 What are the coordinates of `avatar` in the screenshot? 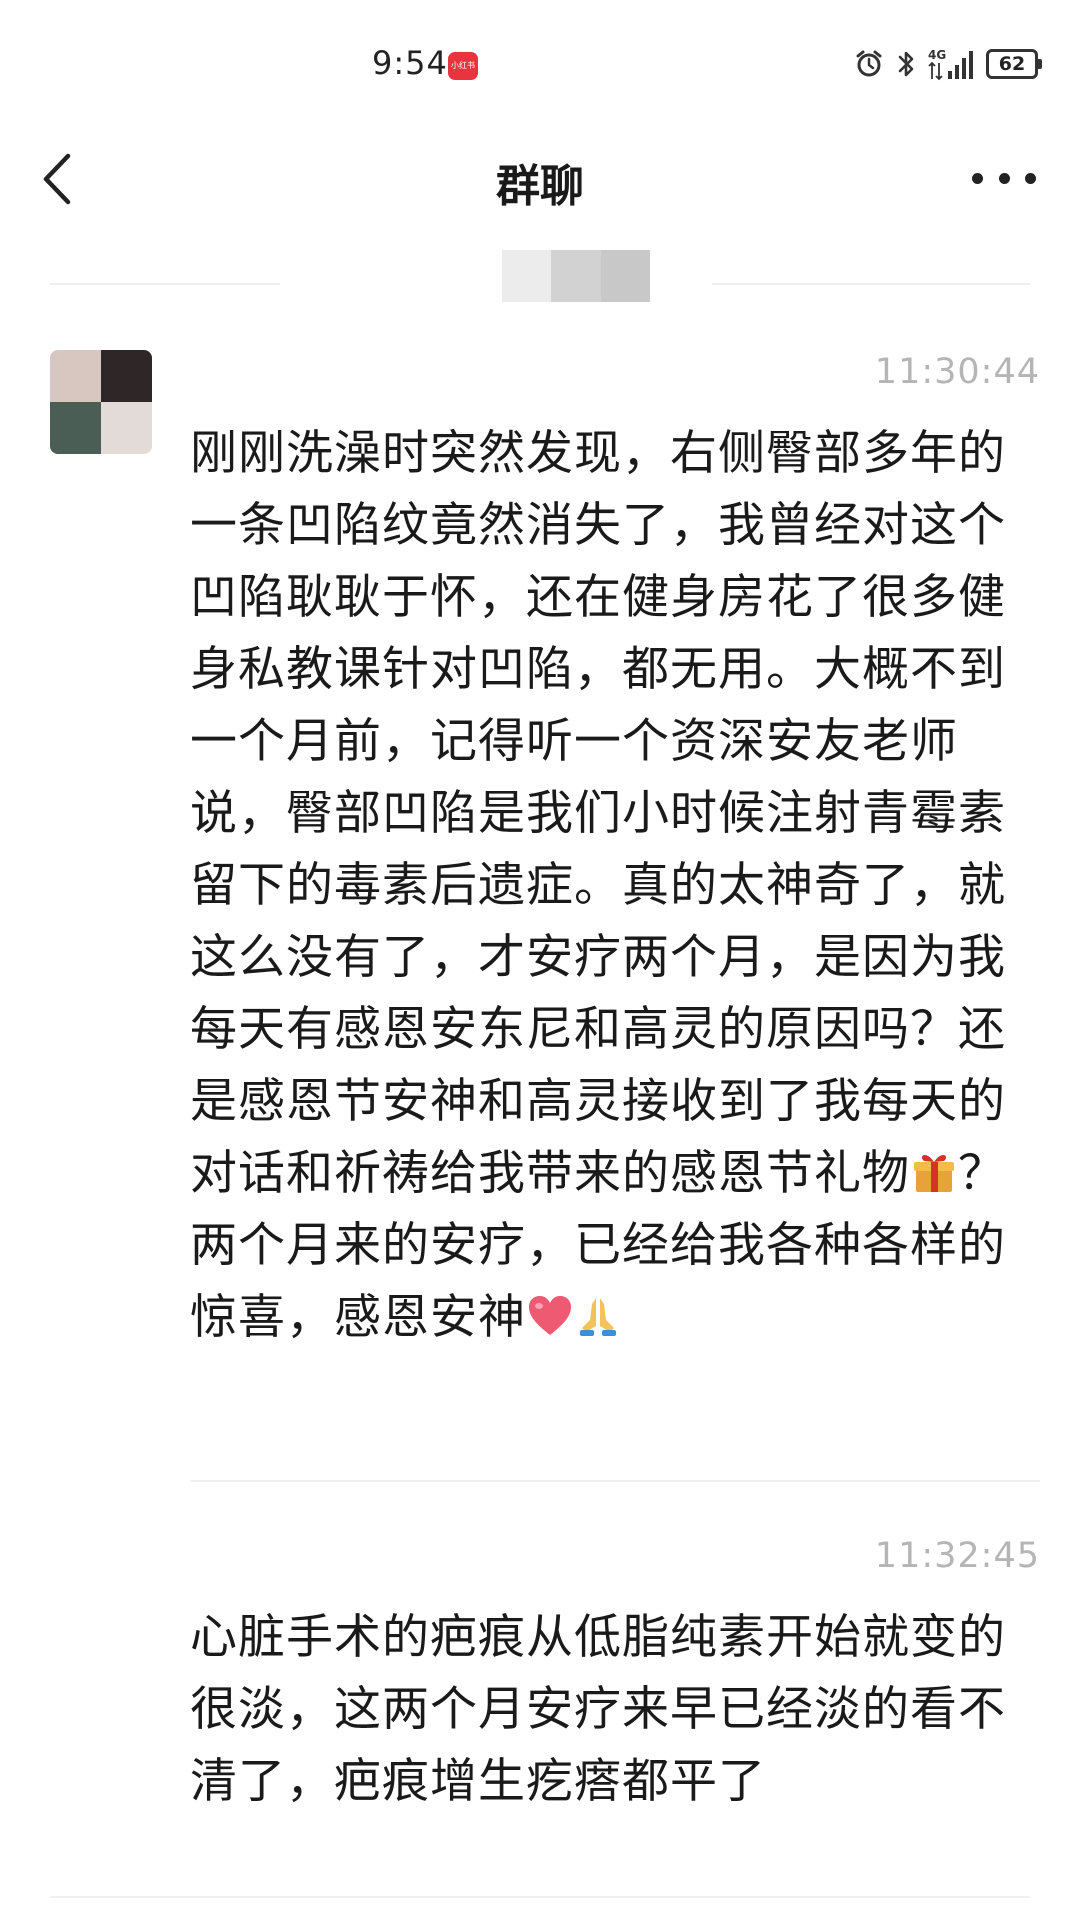 It's located at (101, 402).